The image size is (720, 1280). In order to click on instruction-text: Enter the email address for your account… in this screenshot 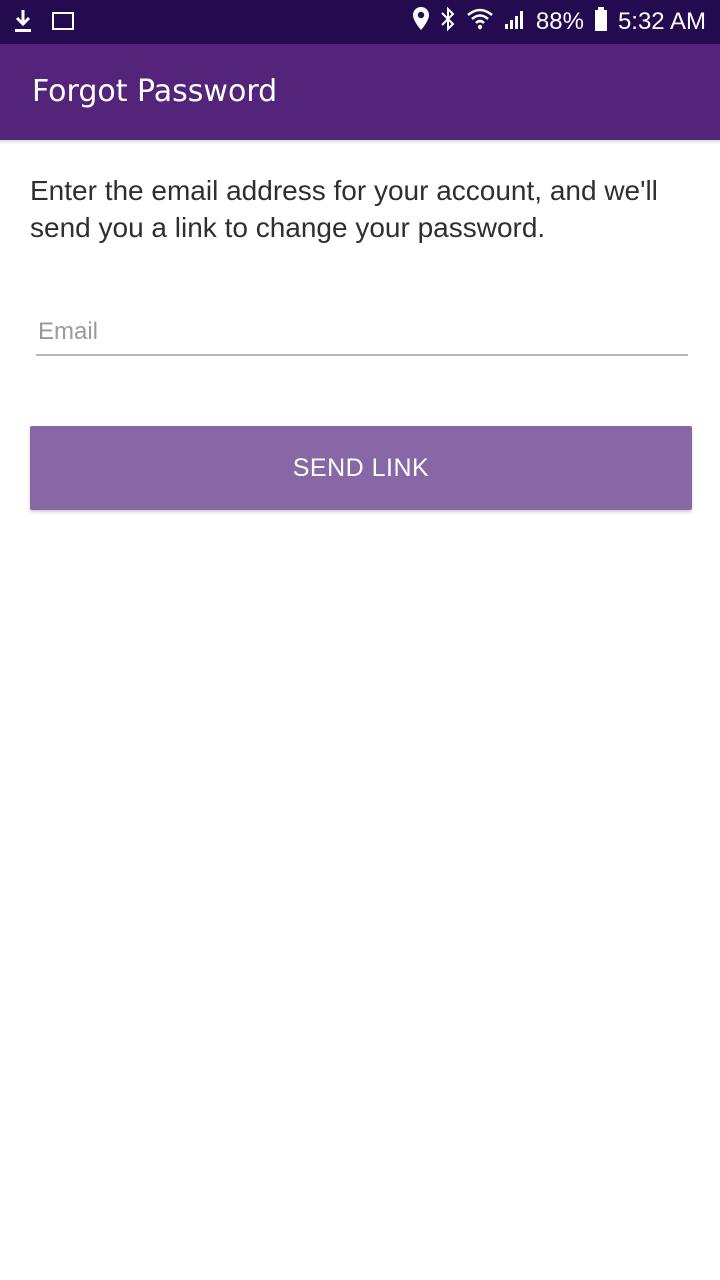, I will do `click(344, 209)`.